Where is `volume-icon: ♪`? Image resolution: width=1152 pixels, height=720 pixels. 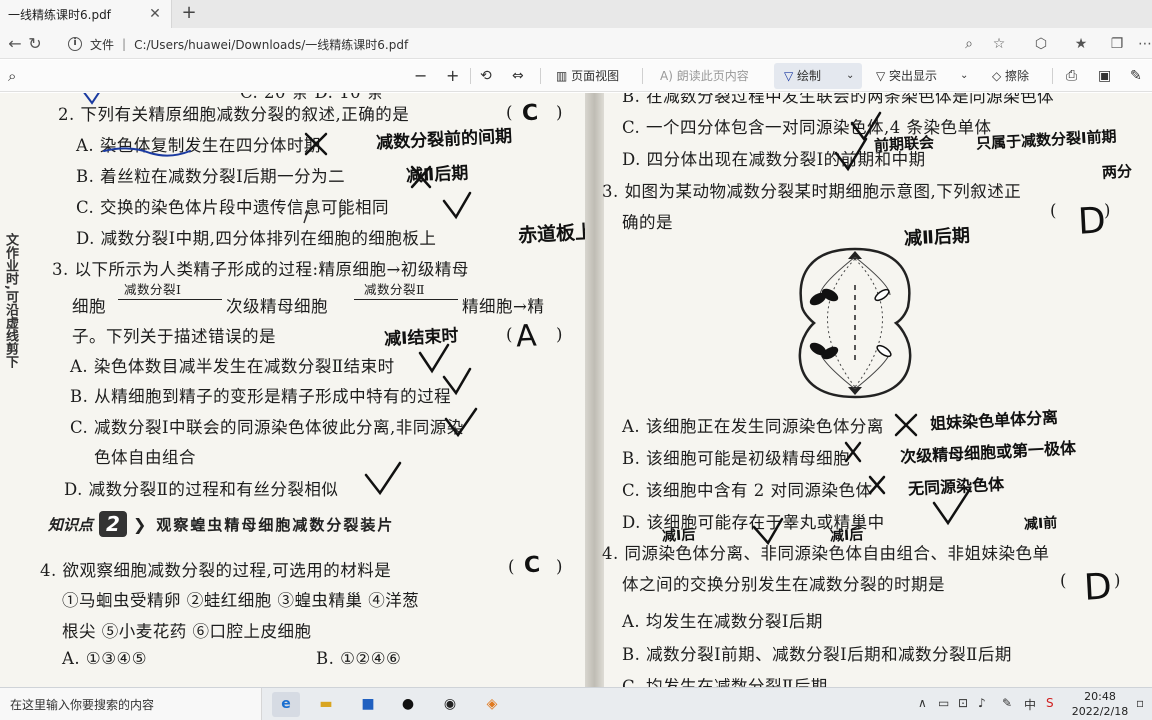
volume-icon: ♪ is located at coordinates (982, 703).